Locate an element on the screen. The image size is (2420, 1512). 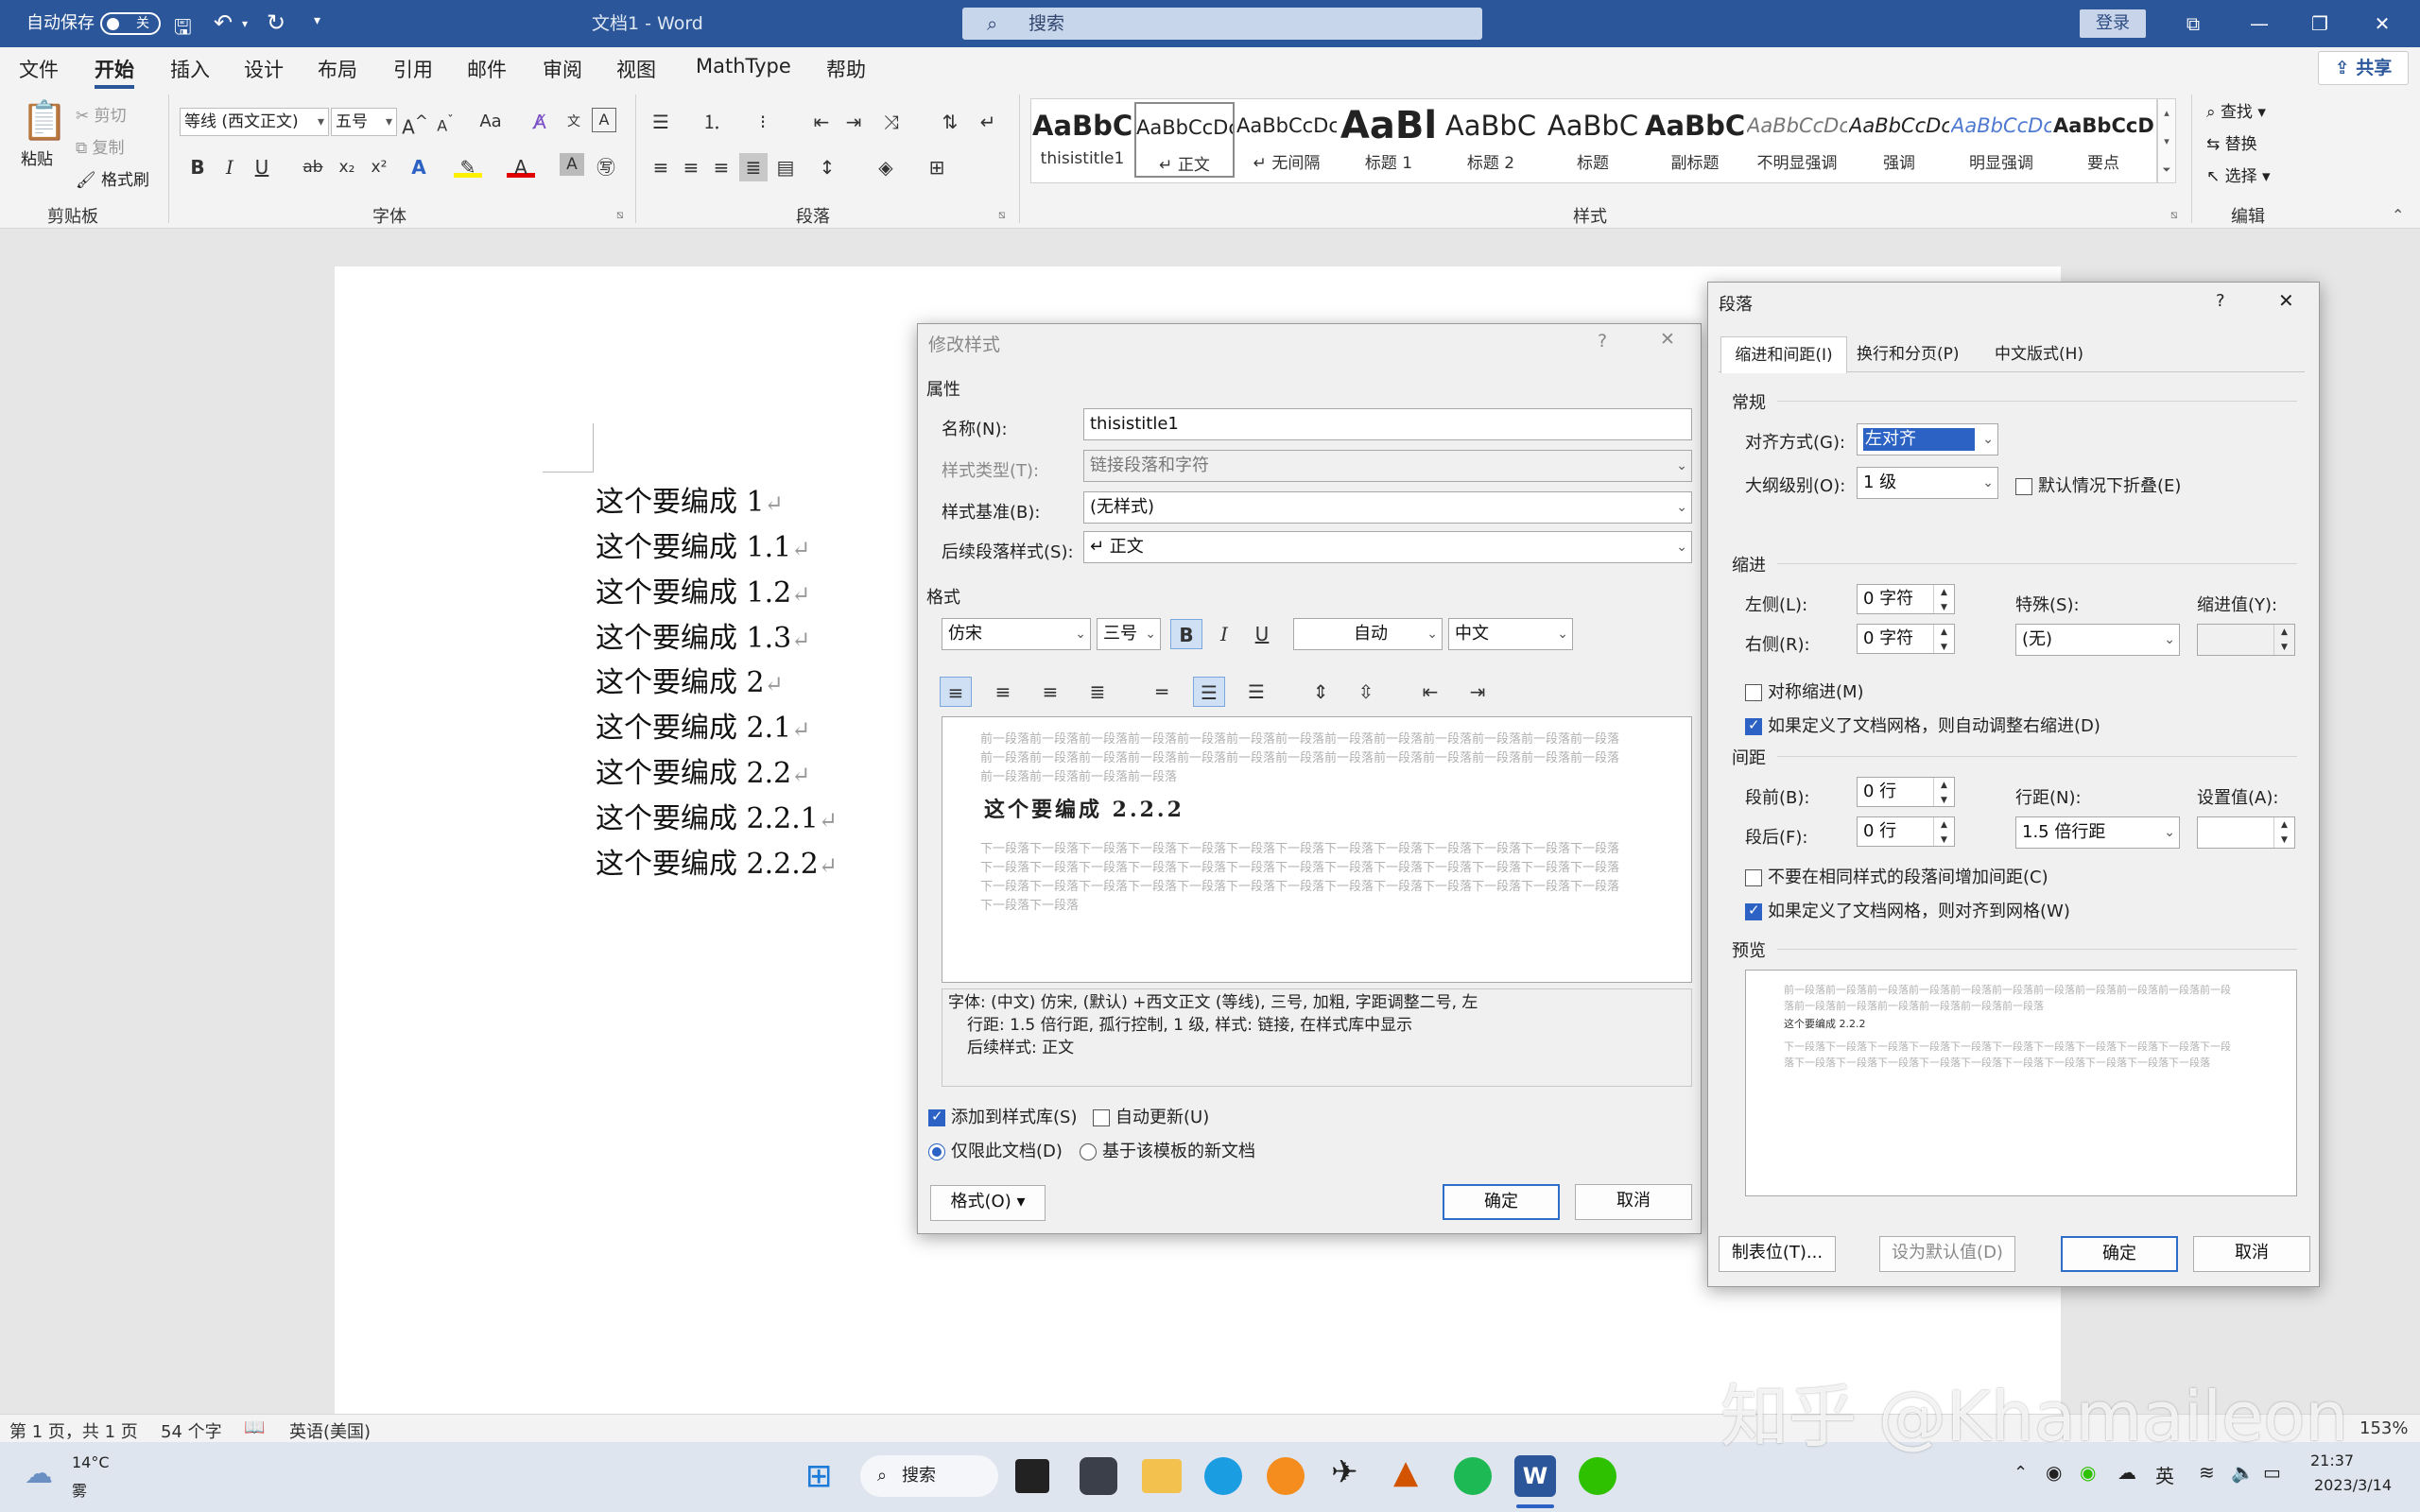
superscript-icon: x² is located at coordinates (379, 167).